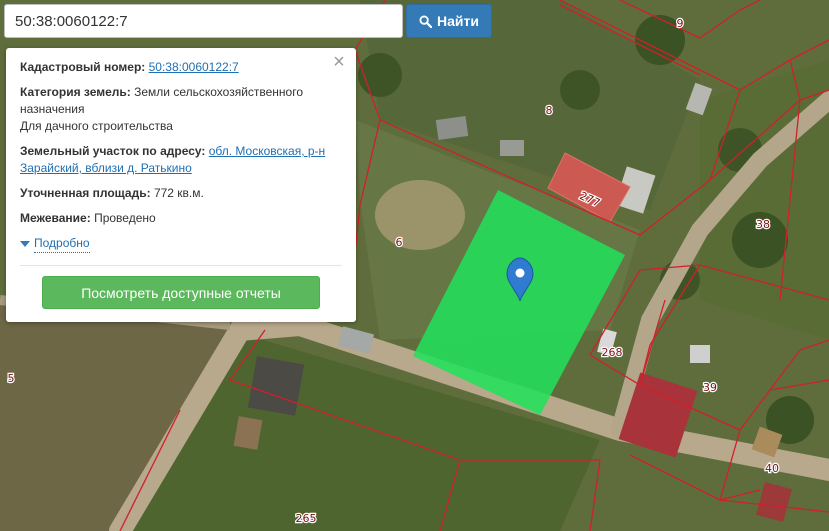  I want to click on category-label: Категория земель:, so click(75, 92).